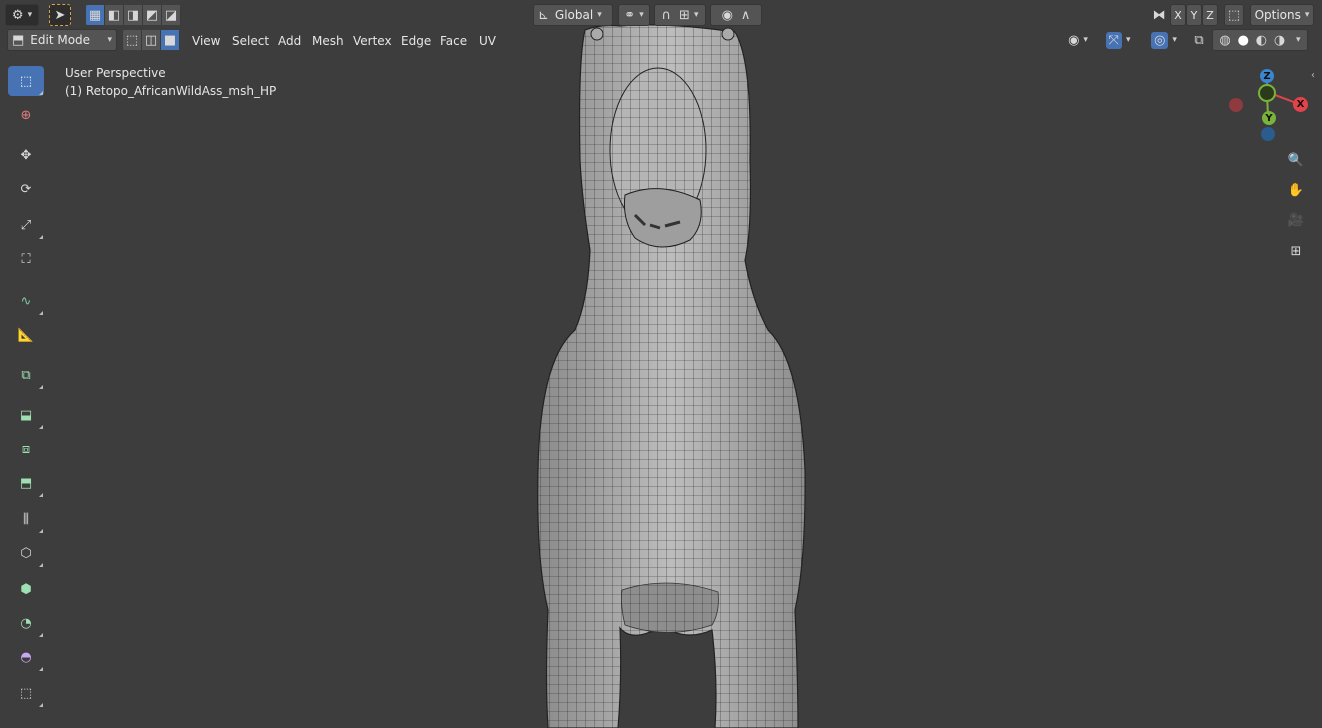  I want to click on inset-faces-tool: ⧈, so click(26, 449).